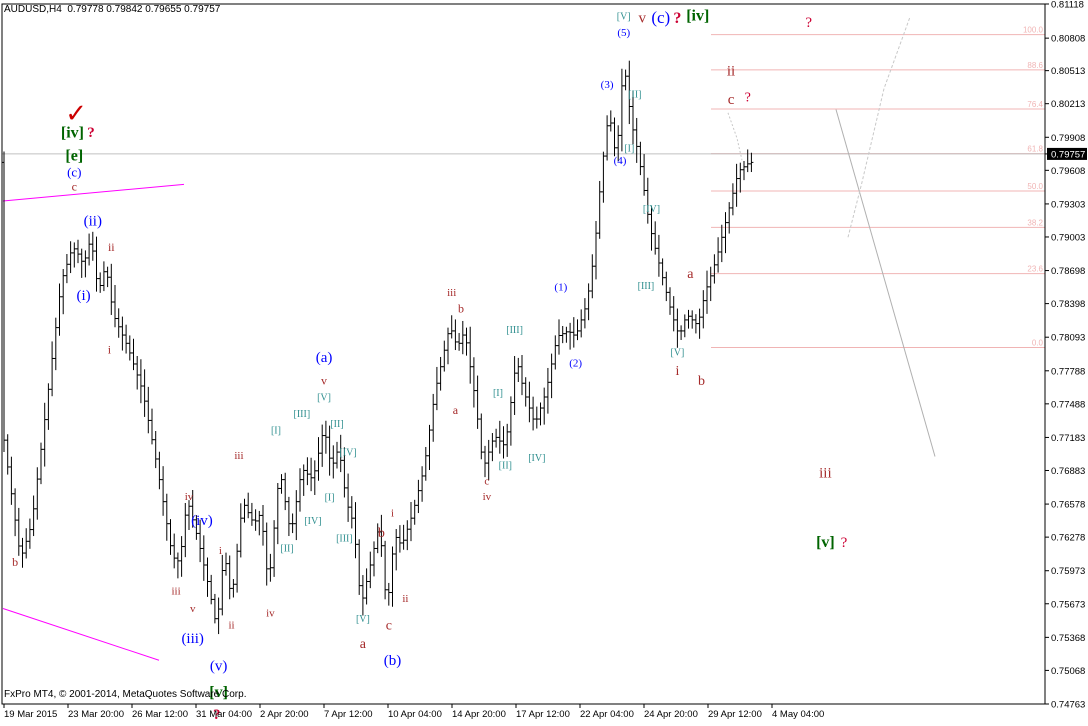  I want to click on wave-label: (v), so click(219, 666).